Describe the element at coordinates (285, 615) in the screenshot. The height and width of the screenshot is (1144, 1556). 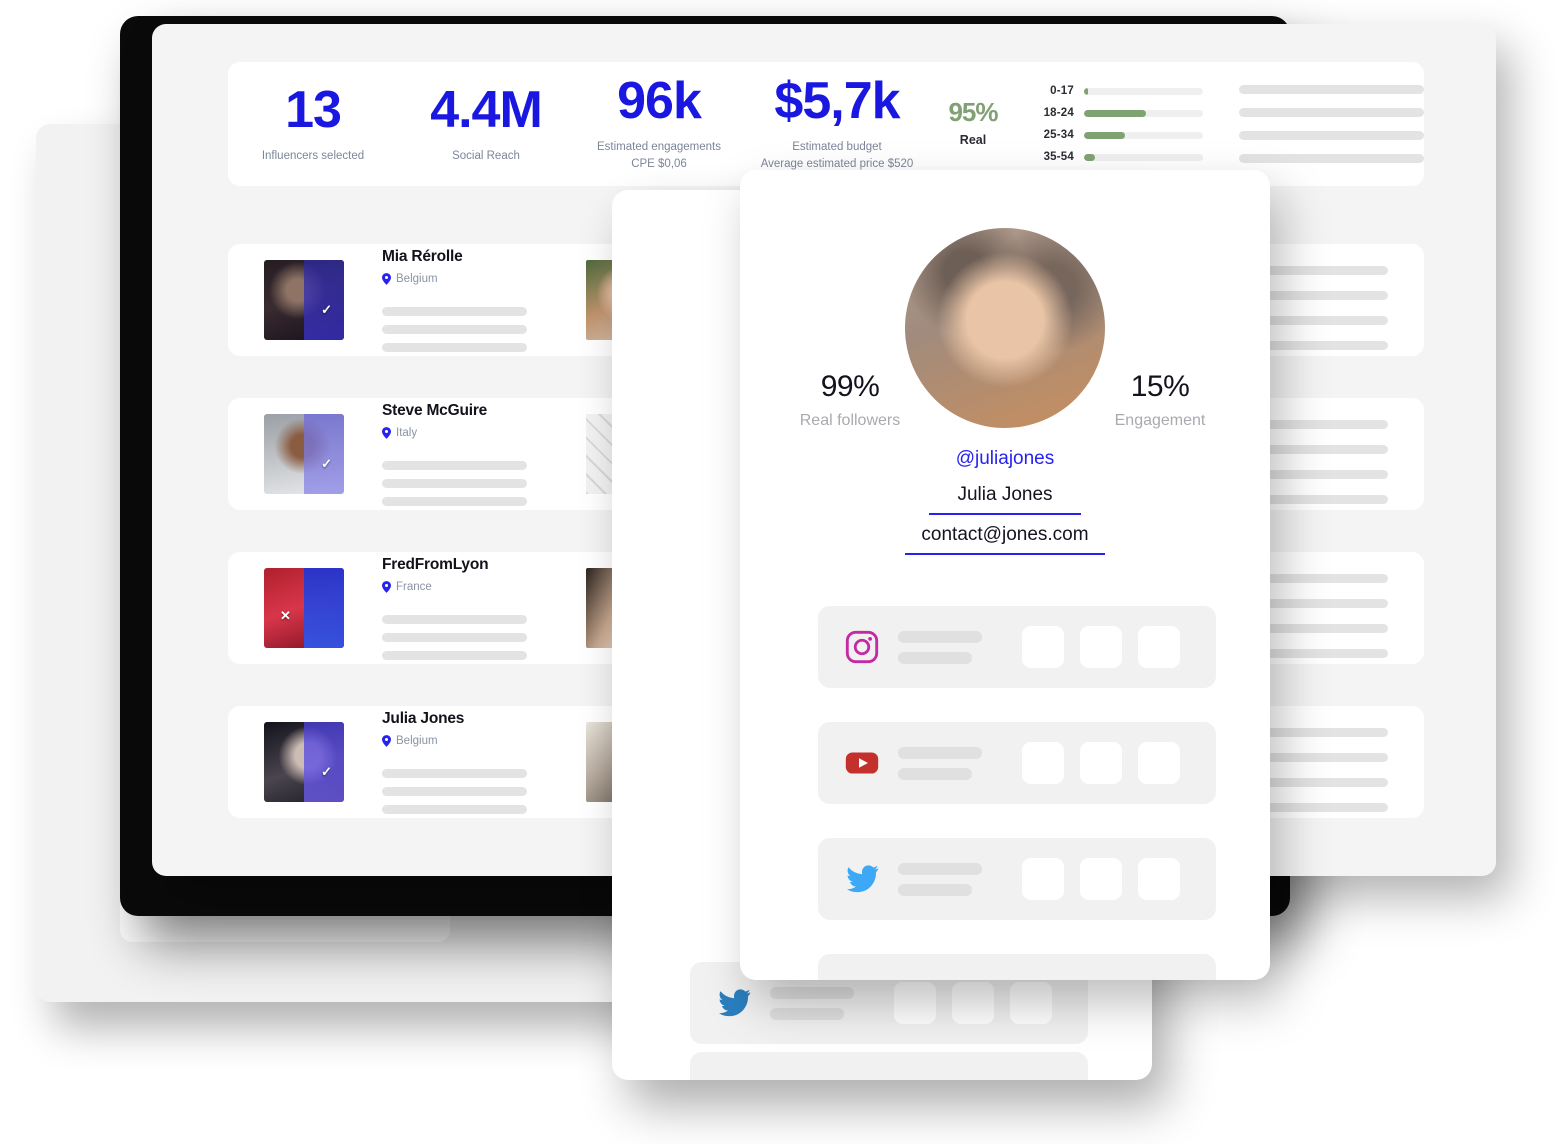
I see `deselected-cross-icon: ✕` at that location.